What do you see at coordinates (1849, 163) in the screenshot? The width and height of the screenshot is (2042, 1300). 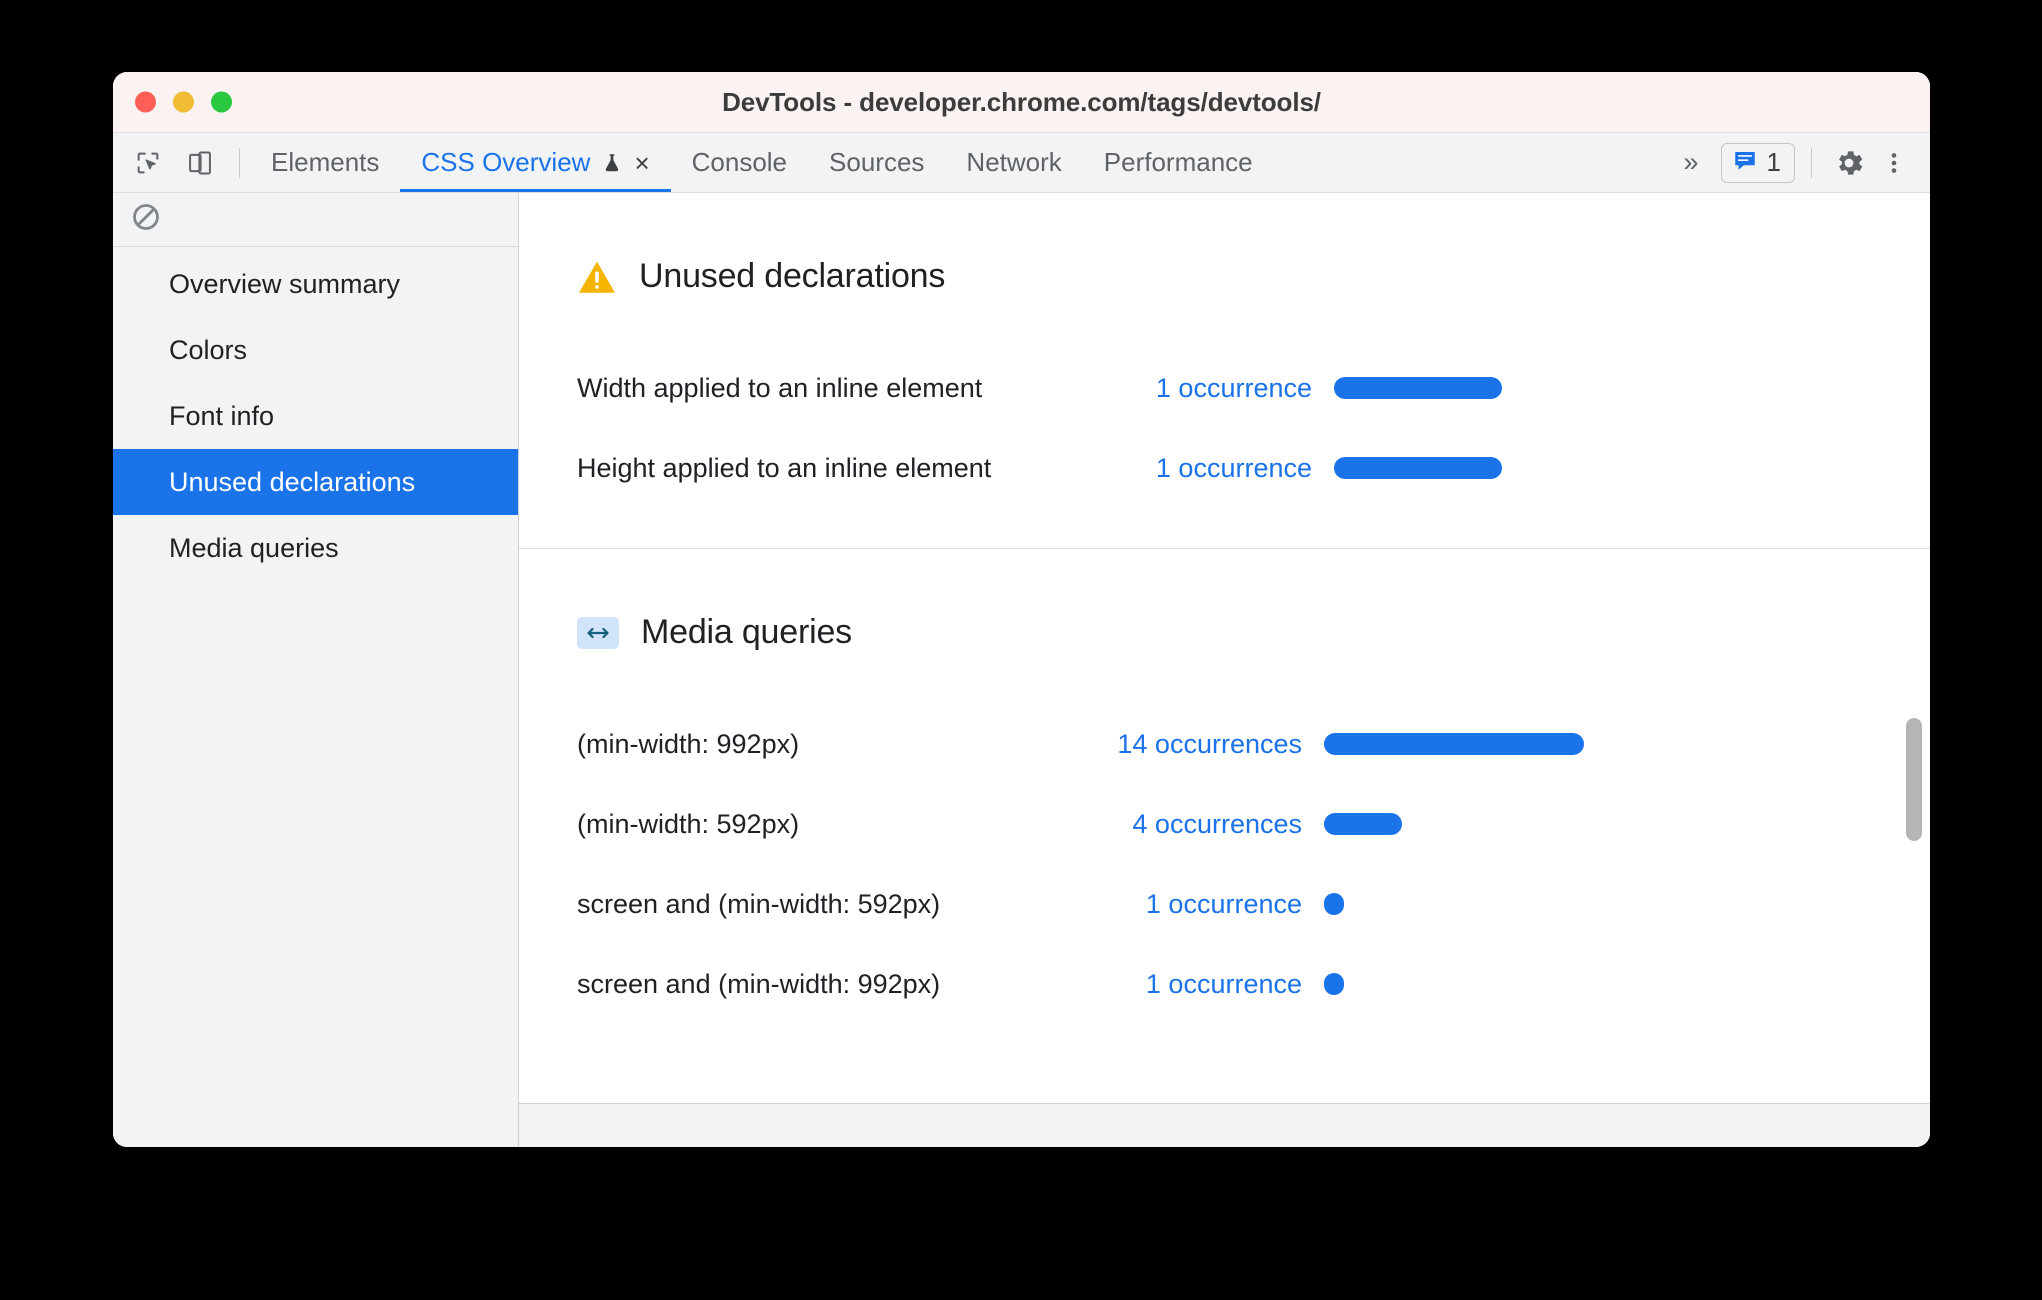 I see `gear-icon` at bounding box center [1849, 163].